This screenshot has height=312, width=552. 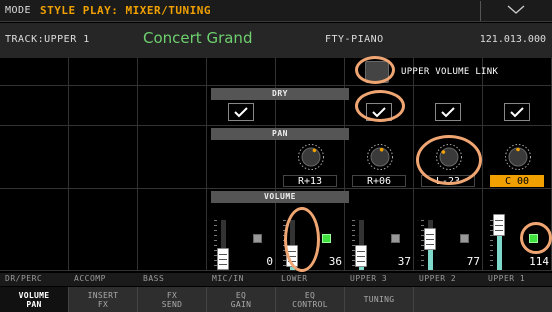 What do you see at coordinates (369, 278) in the screenshot?
I see `channel-name: UPPER 3` at bounding box center [369, 278].